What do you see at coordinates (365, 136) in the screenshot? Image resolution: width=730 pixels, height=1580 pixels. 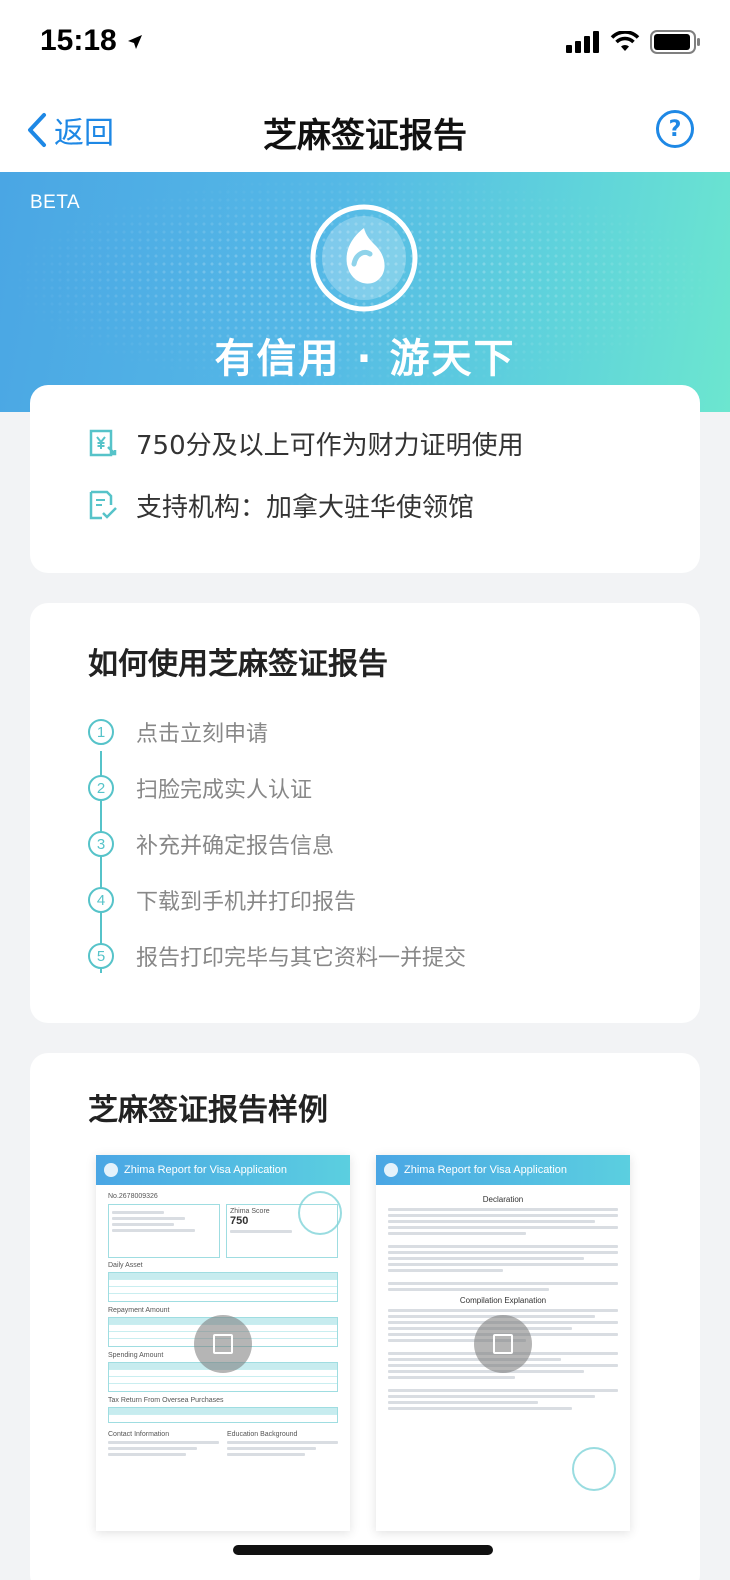 I see `page-title: 芝麻签证报告` at bounding box center [365, 136].